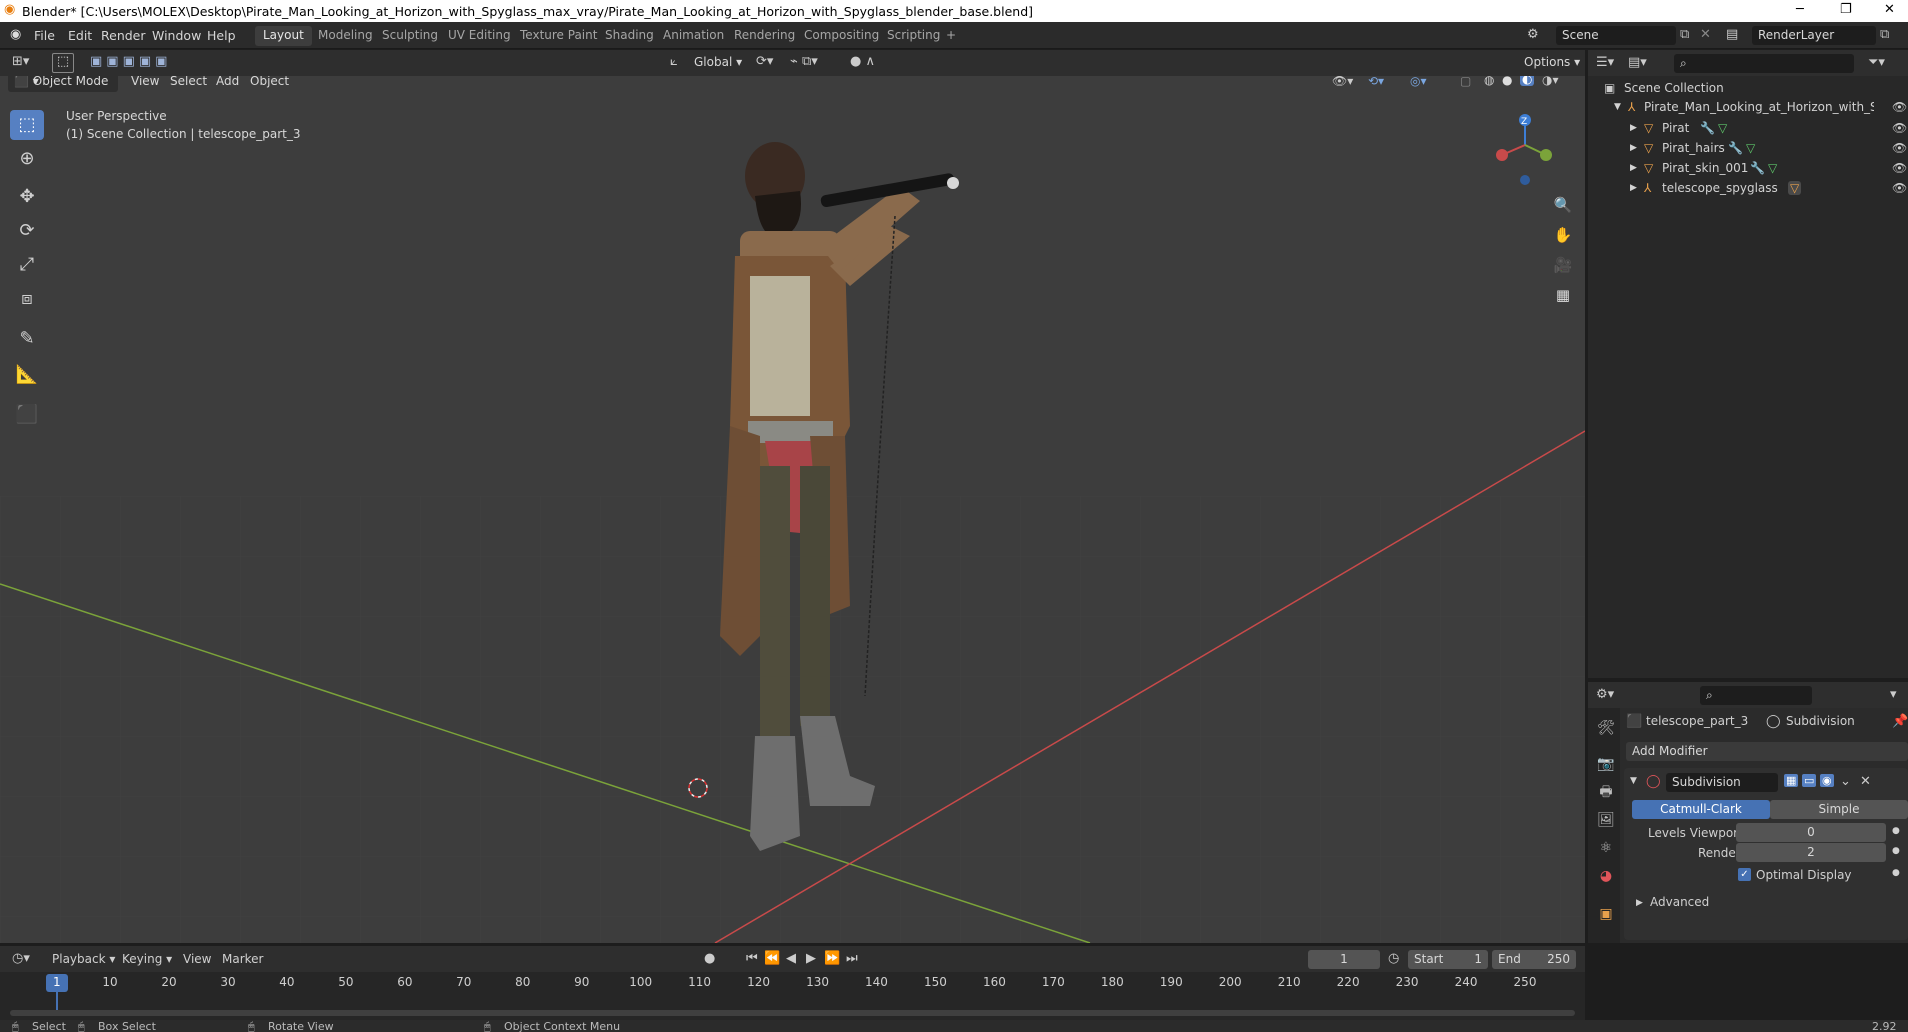  What do you see at coordinates (1563, 205) in the screenshot?
I see `zoom-icon: 🔍` at bounding box center [1563, 205].